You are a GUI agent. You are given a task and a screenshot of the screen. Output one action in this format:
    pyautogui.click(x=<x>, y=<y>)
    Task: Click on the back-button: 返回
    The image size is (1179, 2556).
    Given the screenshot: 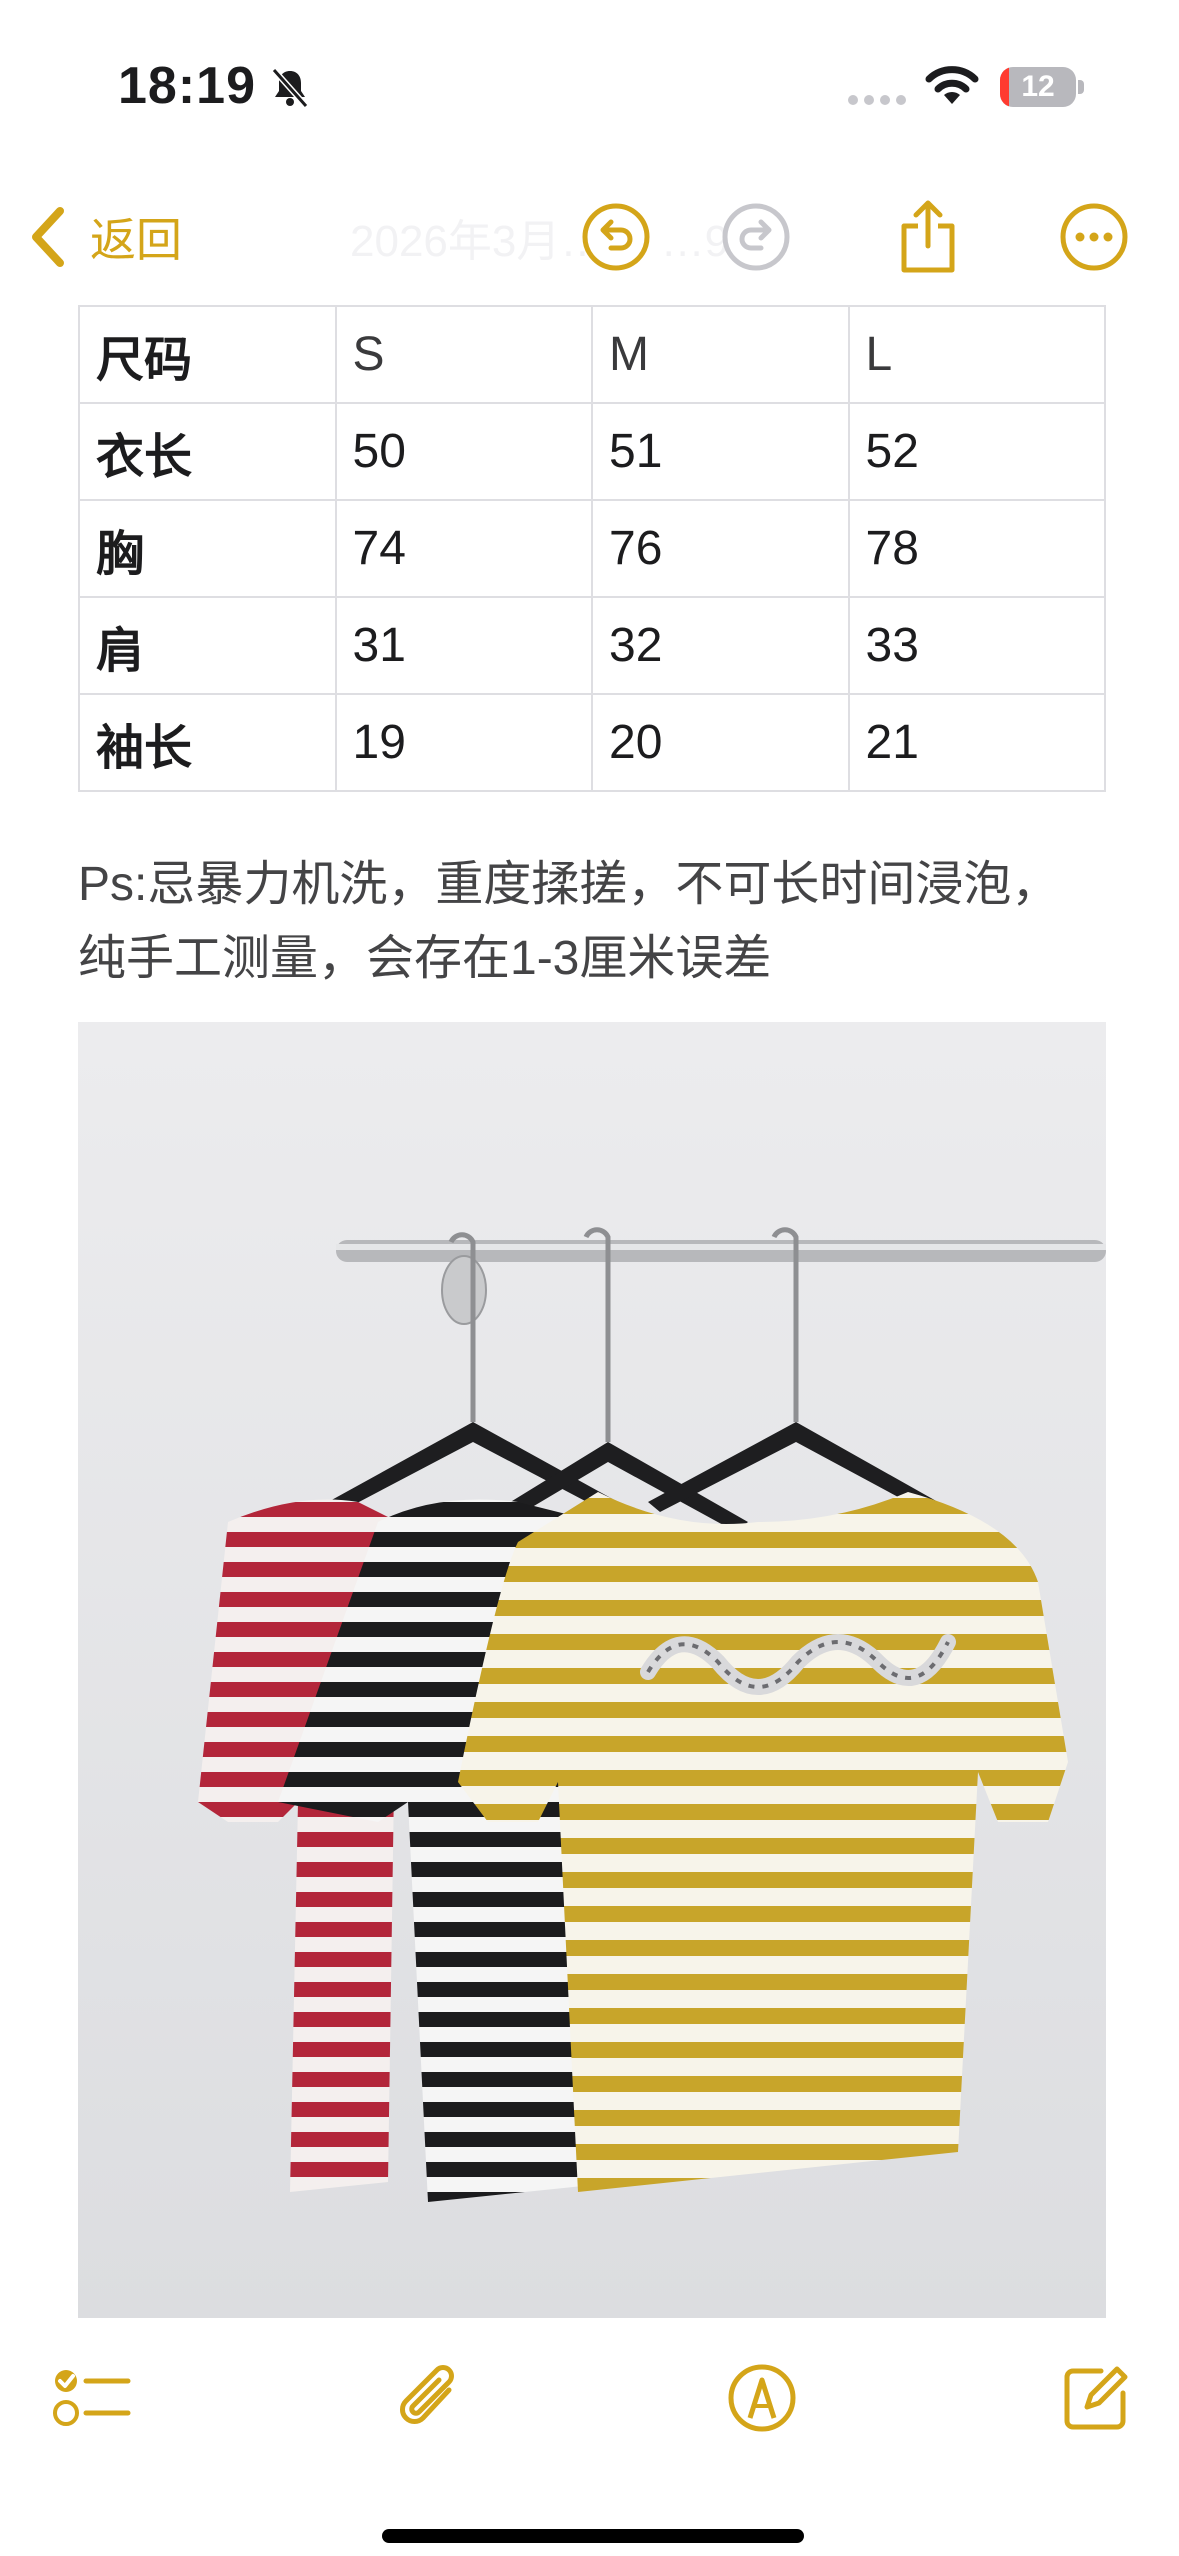 What is the action you would take?
    pyautogui.click(x=104, y=237)
    